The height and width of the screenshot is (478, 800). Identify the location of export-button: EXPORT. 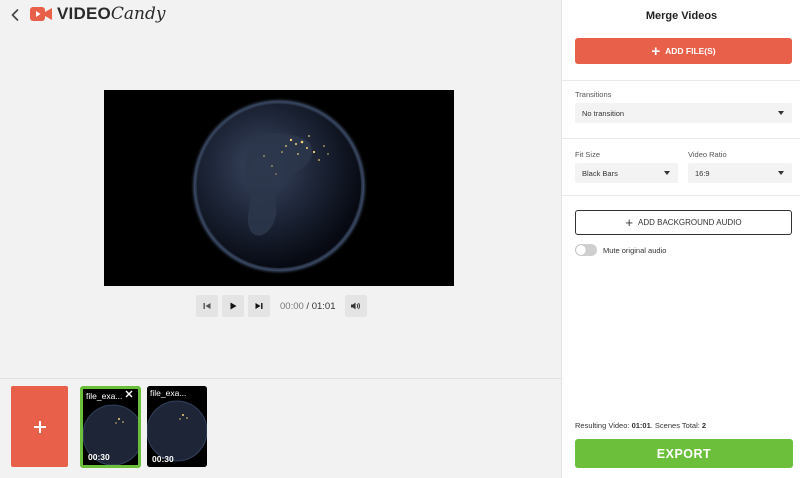
(684, 453).